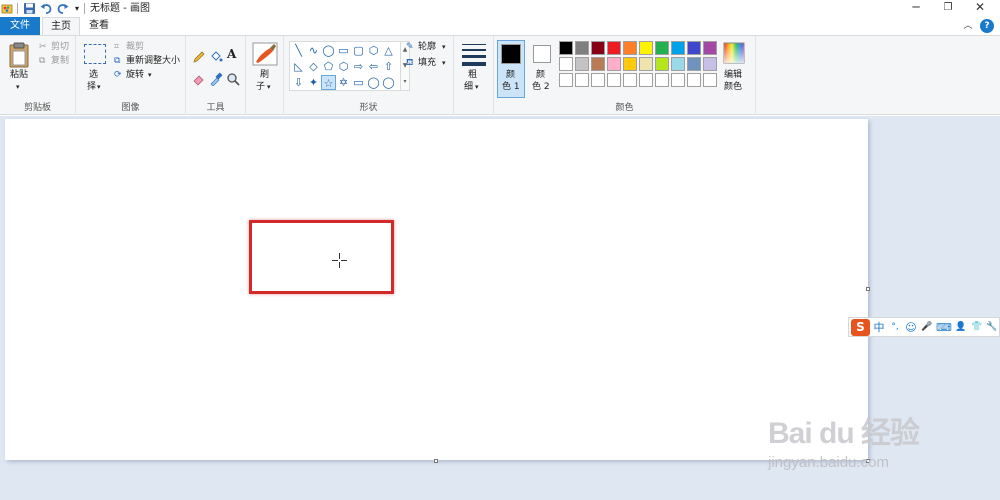 Image resolution: width=1000 pixels, height=500 pixels. What do you see at coordinates (911, 327) in the screenshot?
I see `ime-emoji-icon: ☺` at bounding box center [911, 327].